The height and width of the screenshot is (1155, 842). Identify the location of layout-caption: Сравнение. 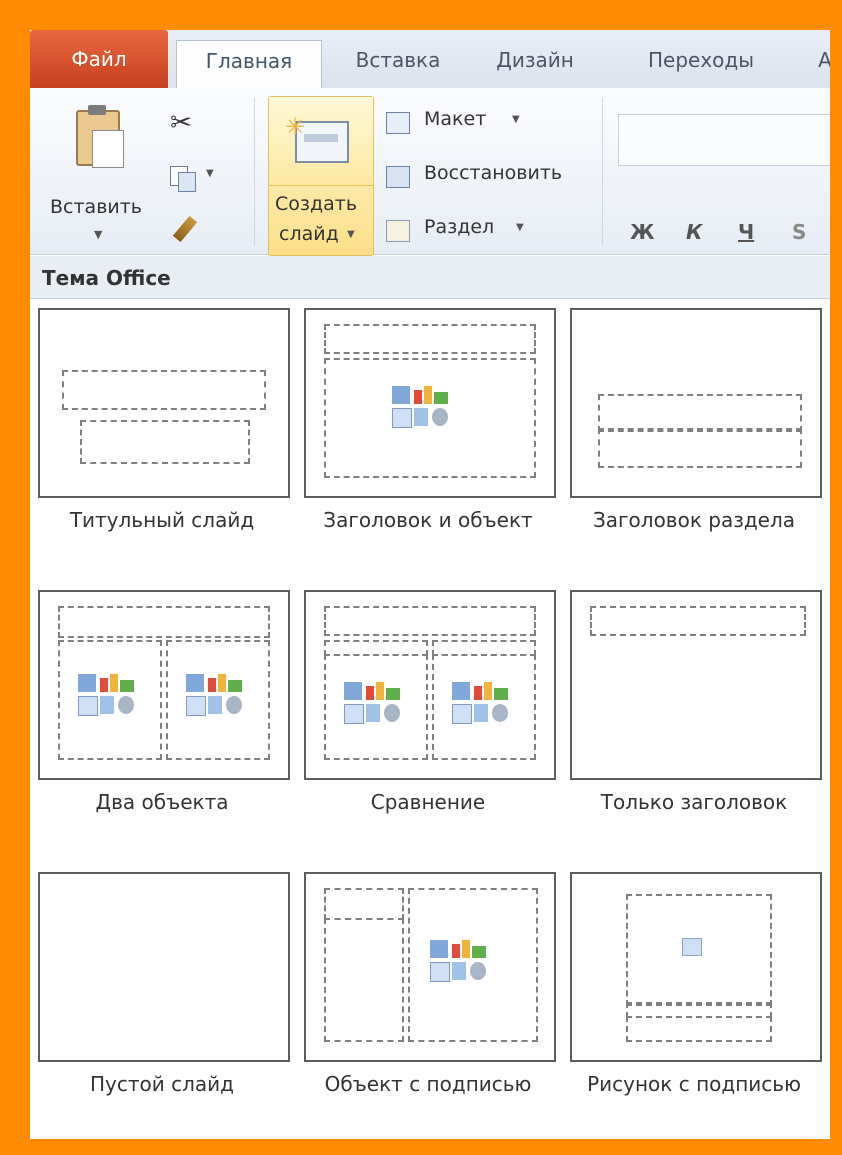
(428, 802).